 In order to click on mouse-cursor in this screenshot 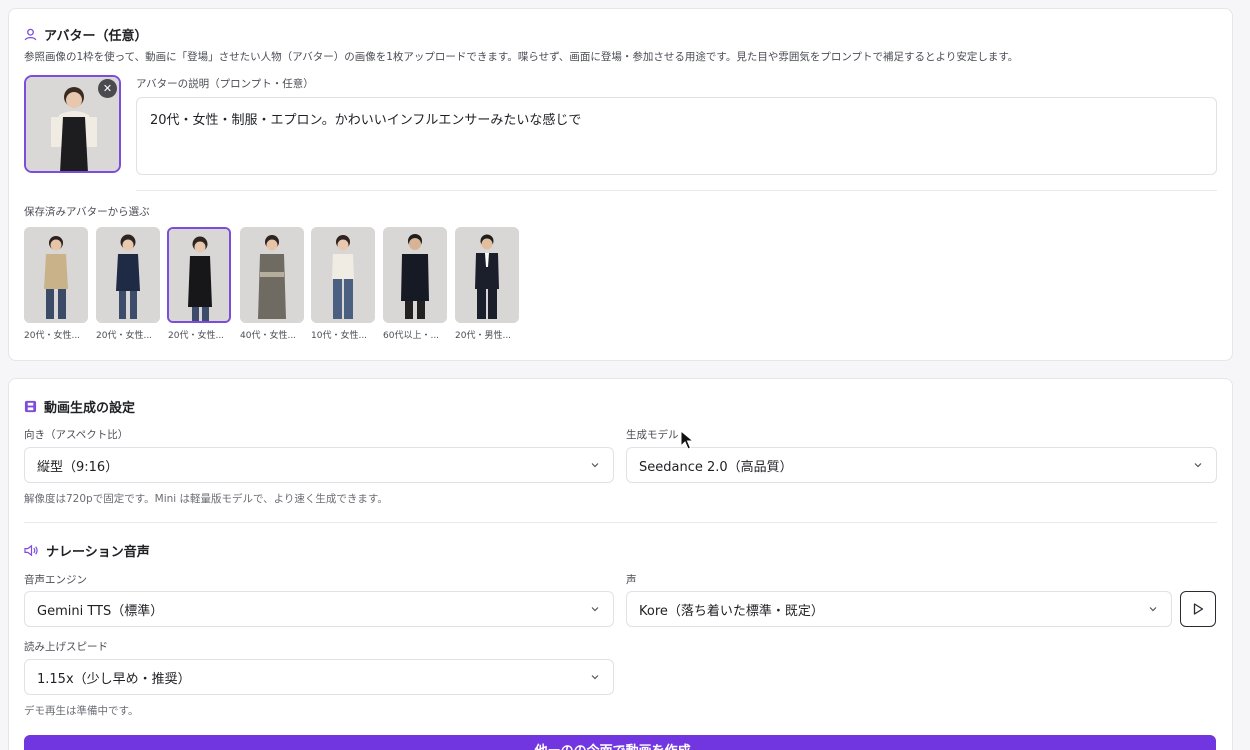, I will do `click(687, 441)`.